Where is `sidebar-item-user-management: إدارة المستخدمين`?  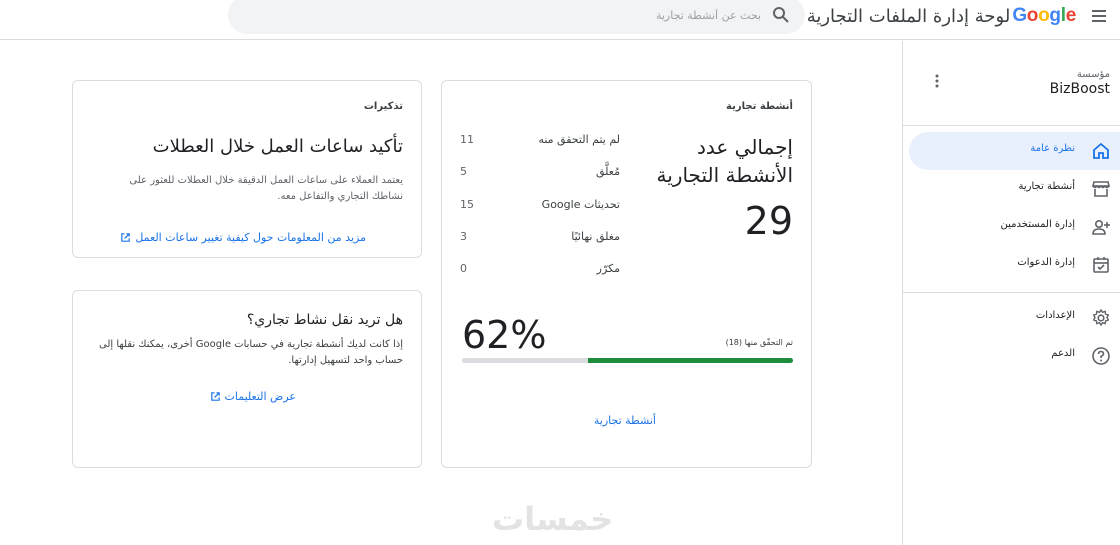 sidebar-item-user-management: إدارة المستخدمين is located at coordinates (1014, 227).